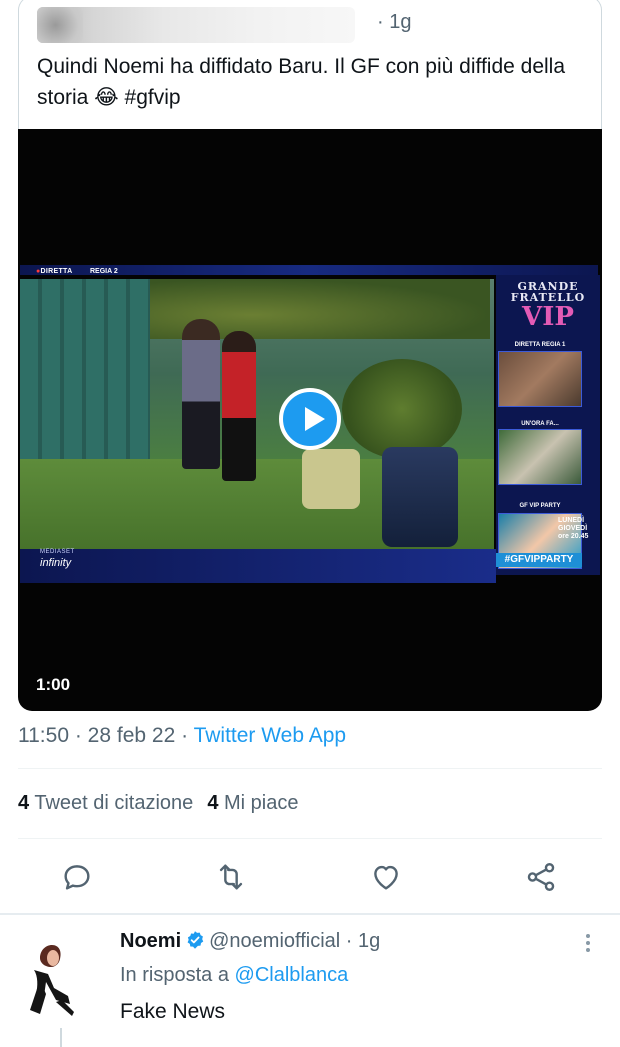 The image size is (620, 1047). Describe the element at coordinates (56, 563) in the screenshot. I see `infinity-logo: infinity` at that location.